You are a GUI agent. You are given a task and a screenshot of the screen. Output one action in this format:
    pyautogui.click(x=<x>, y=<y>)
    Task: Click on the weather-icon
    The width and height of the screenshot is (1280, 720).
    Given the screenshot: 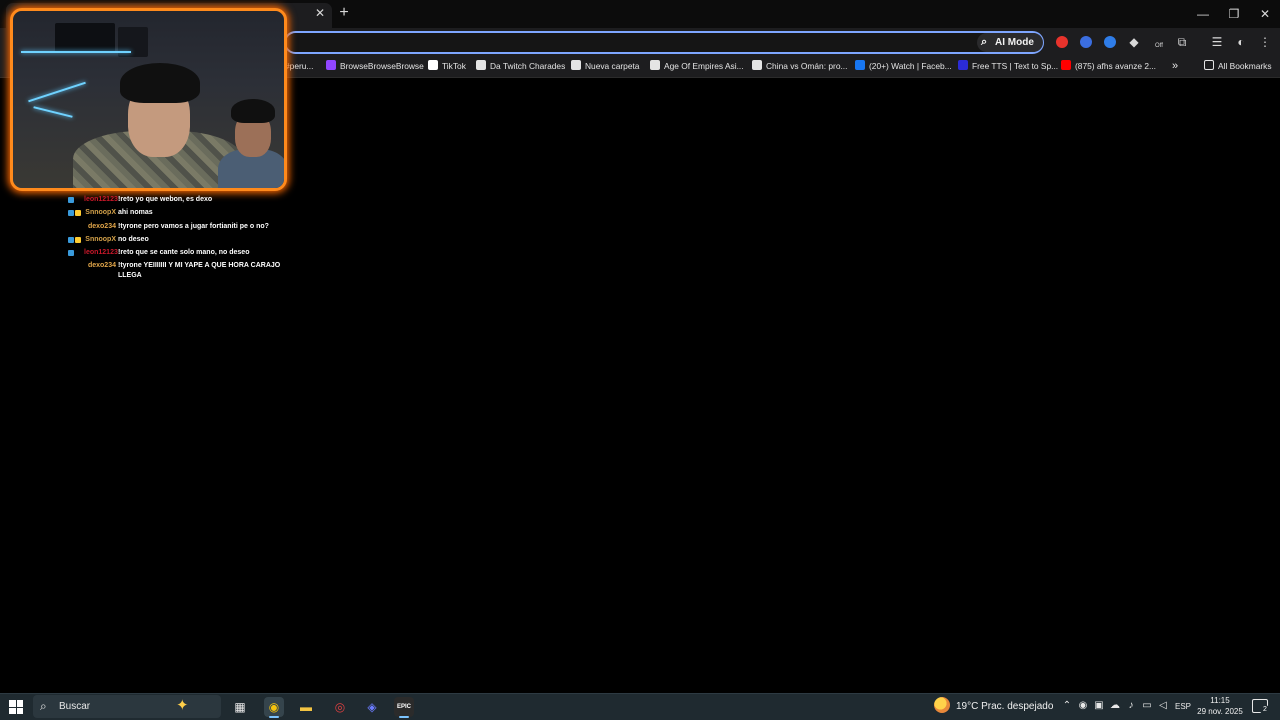 What is the action you would take?
    pyautogui.click(x=942, y=705)
    